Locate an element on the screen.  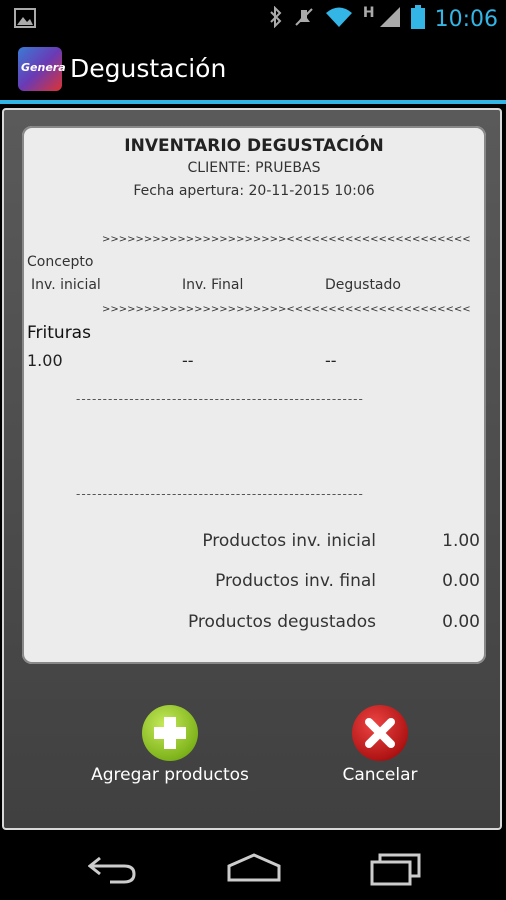
app-icon-text: Genera is located at coordinates (43, 67).